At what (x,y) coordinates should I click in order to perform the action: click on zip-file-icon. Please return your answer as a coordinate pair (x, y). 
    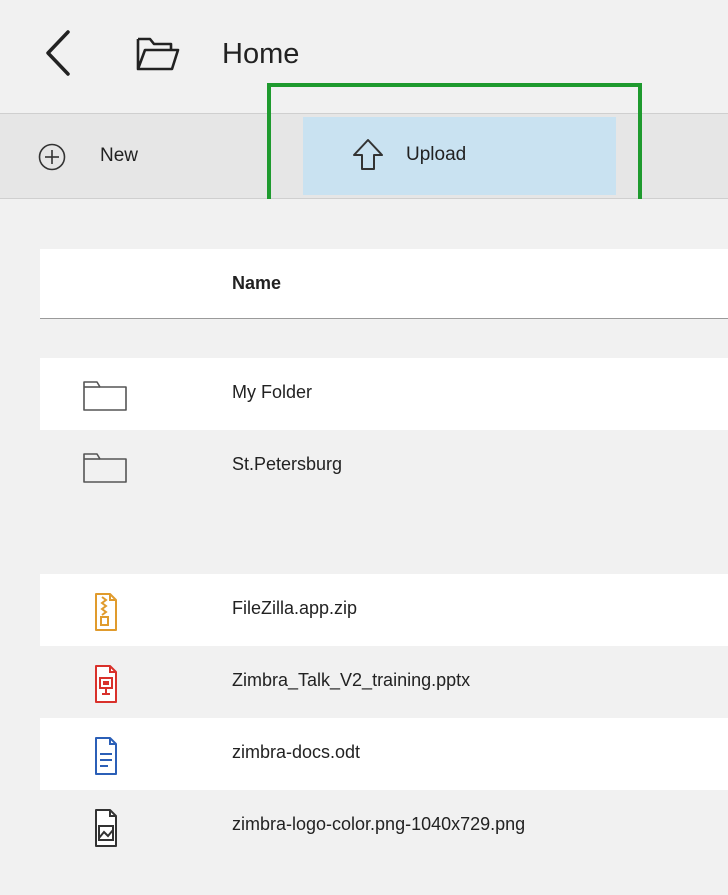
    Looking at the image, I should click on (106, 612).